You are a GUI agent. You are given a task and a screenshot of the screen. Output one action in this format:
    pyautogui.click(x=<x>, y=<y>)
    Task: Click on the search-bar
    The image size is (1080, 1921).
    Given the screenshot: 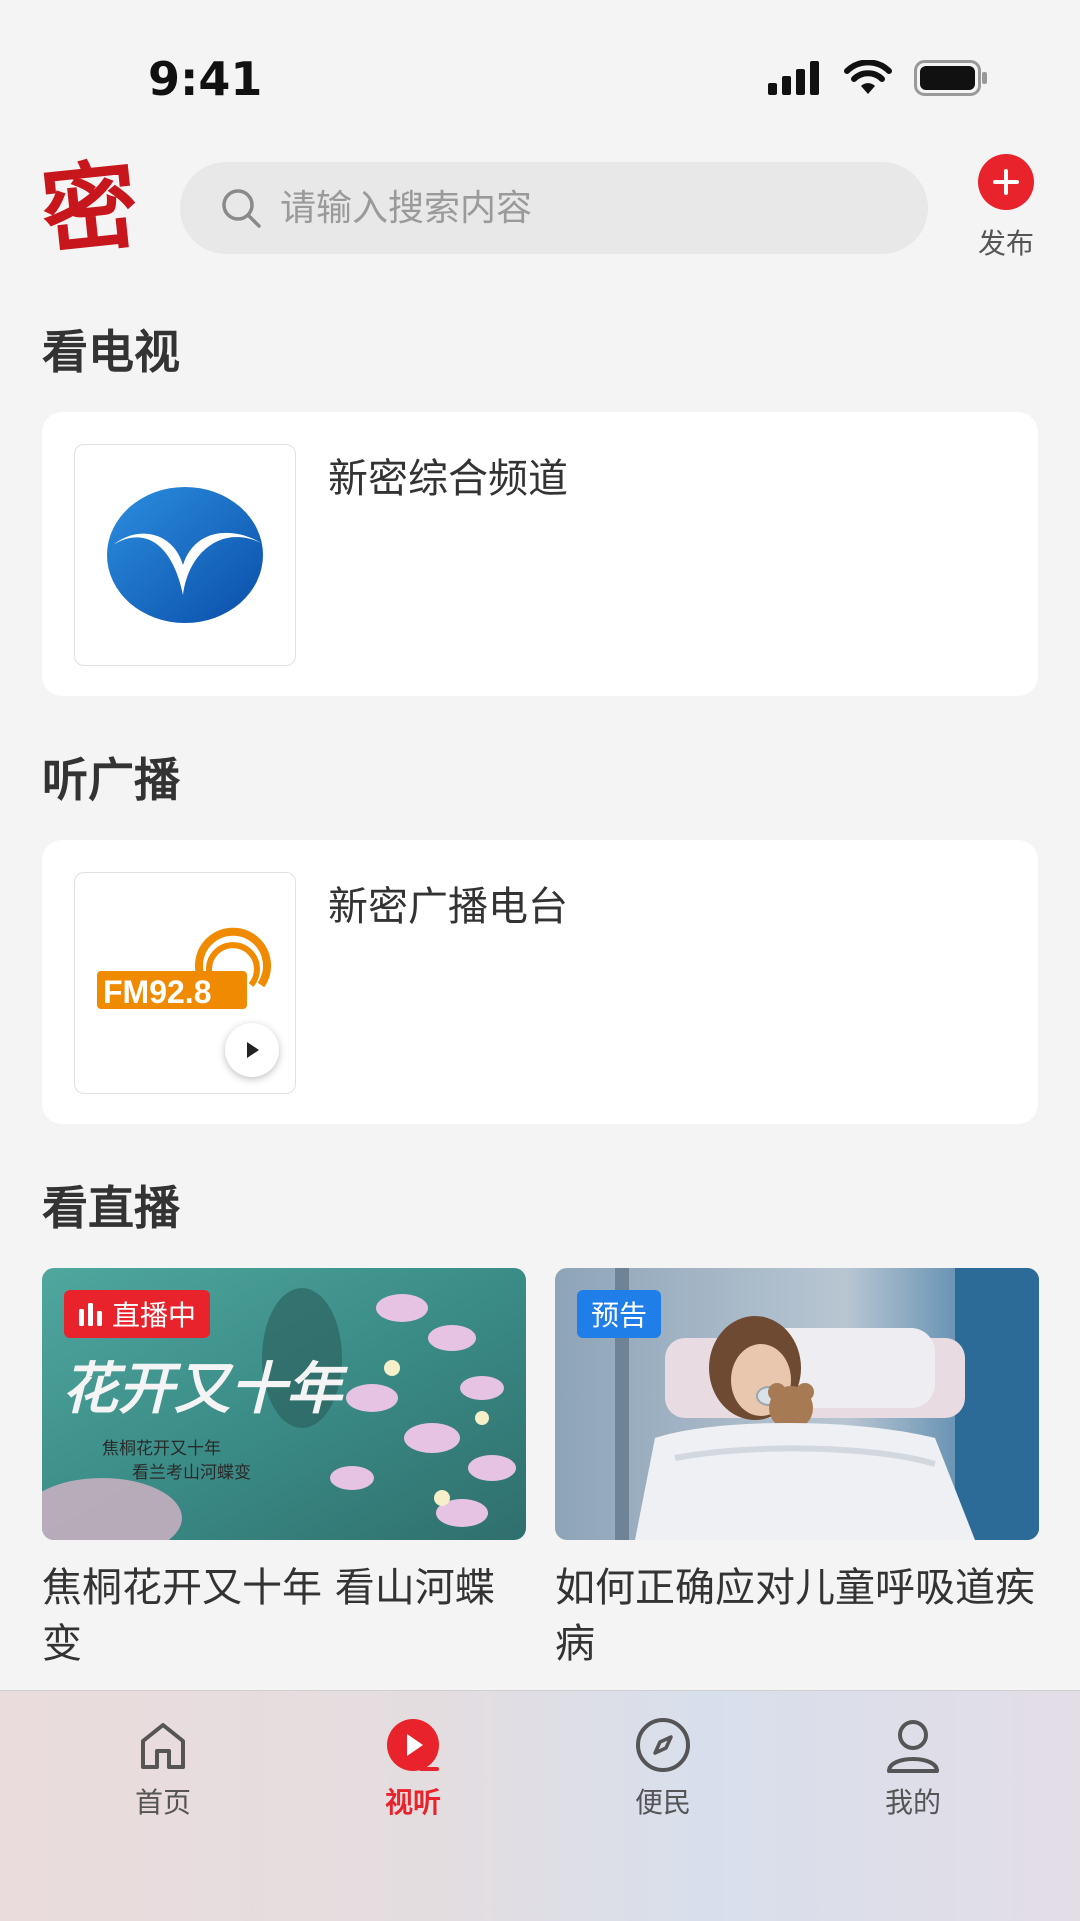 What is the action you would take?
    pyautogui.click(x=554, y=208)
    